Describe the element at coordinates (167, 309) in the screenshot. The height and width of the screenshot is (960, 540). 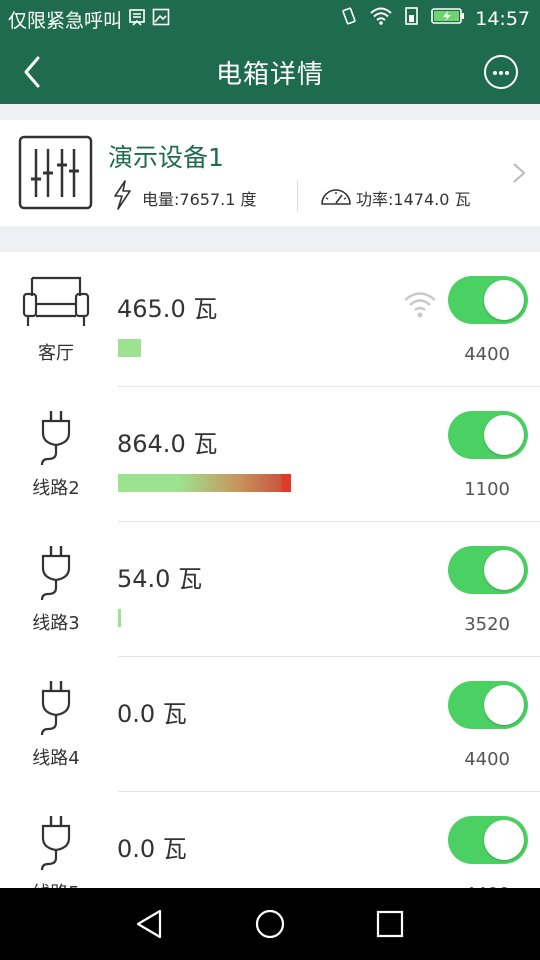
I see `circuit-power: 465.0 瓦` at that location.